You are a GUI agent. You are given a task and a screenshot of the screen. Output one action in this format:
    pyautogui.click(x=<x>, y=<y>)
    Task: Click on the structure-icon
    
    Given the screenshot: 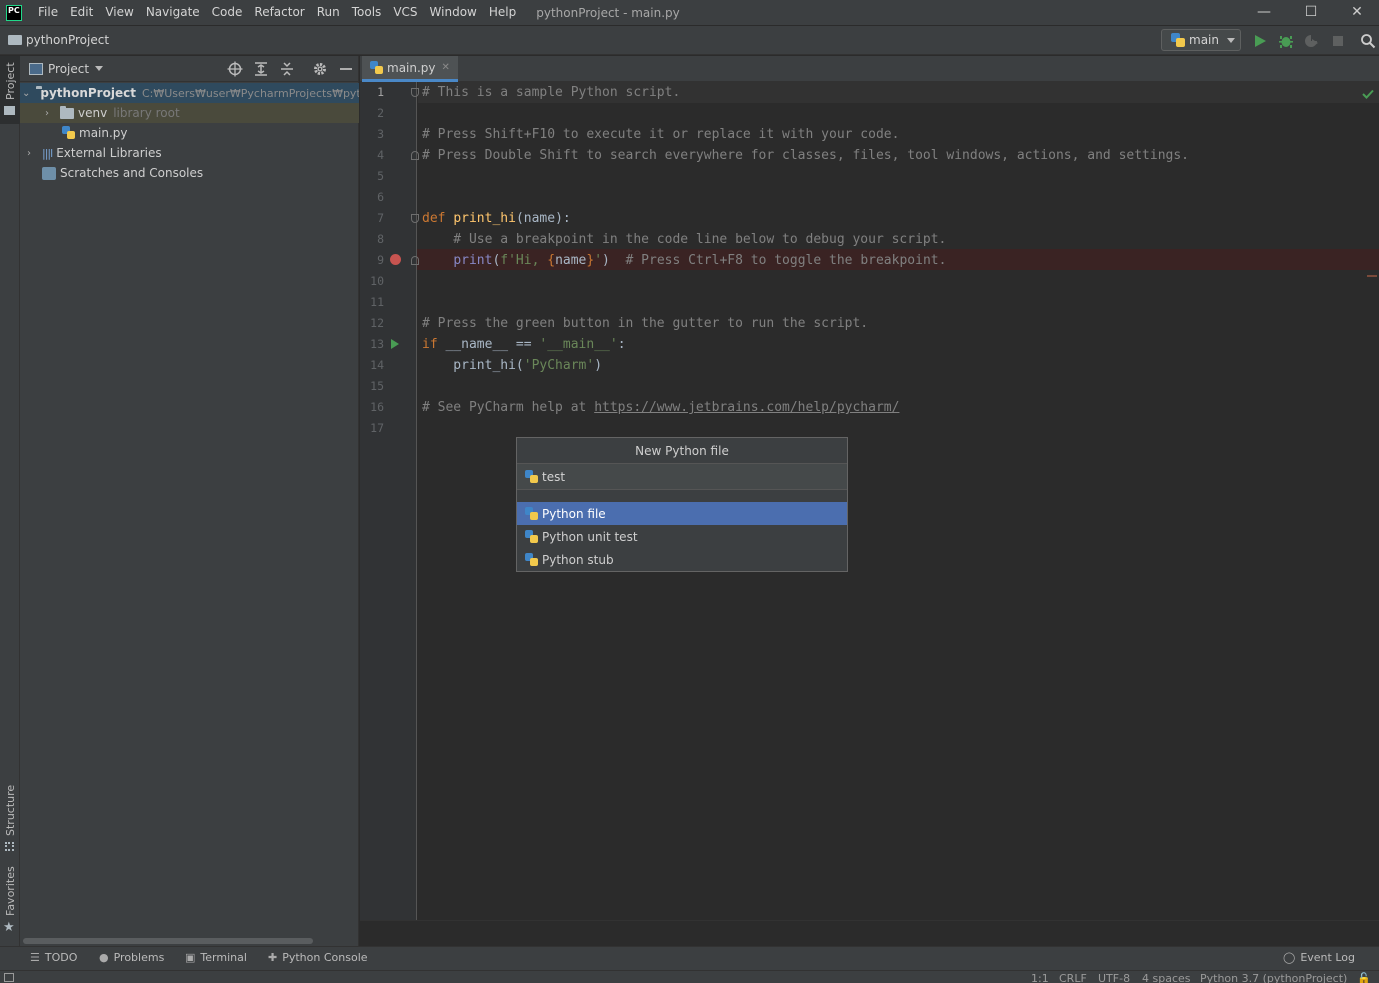 What is the action you would take?
    pyautogui.click(x=9, y=846)
    